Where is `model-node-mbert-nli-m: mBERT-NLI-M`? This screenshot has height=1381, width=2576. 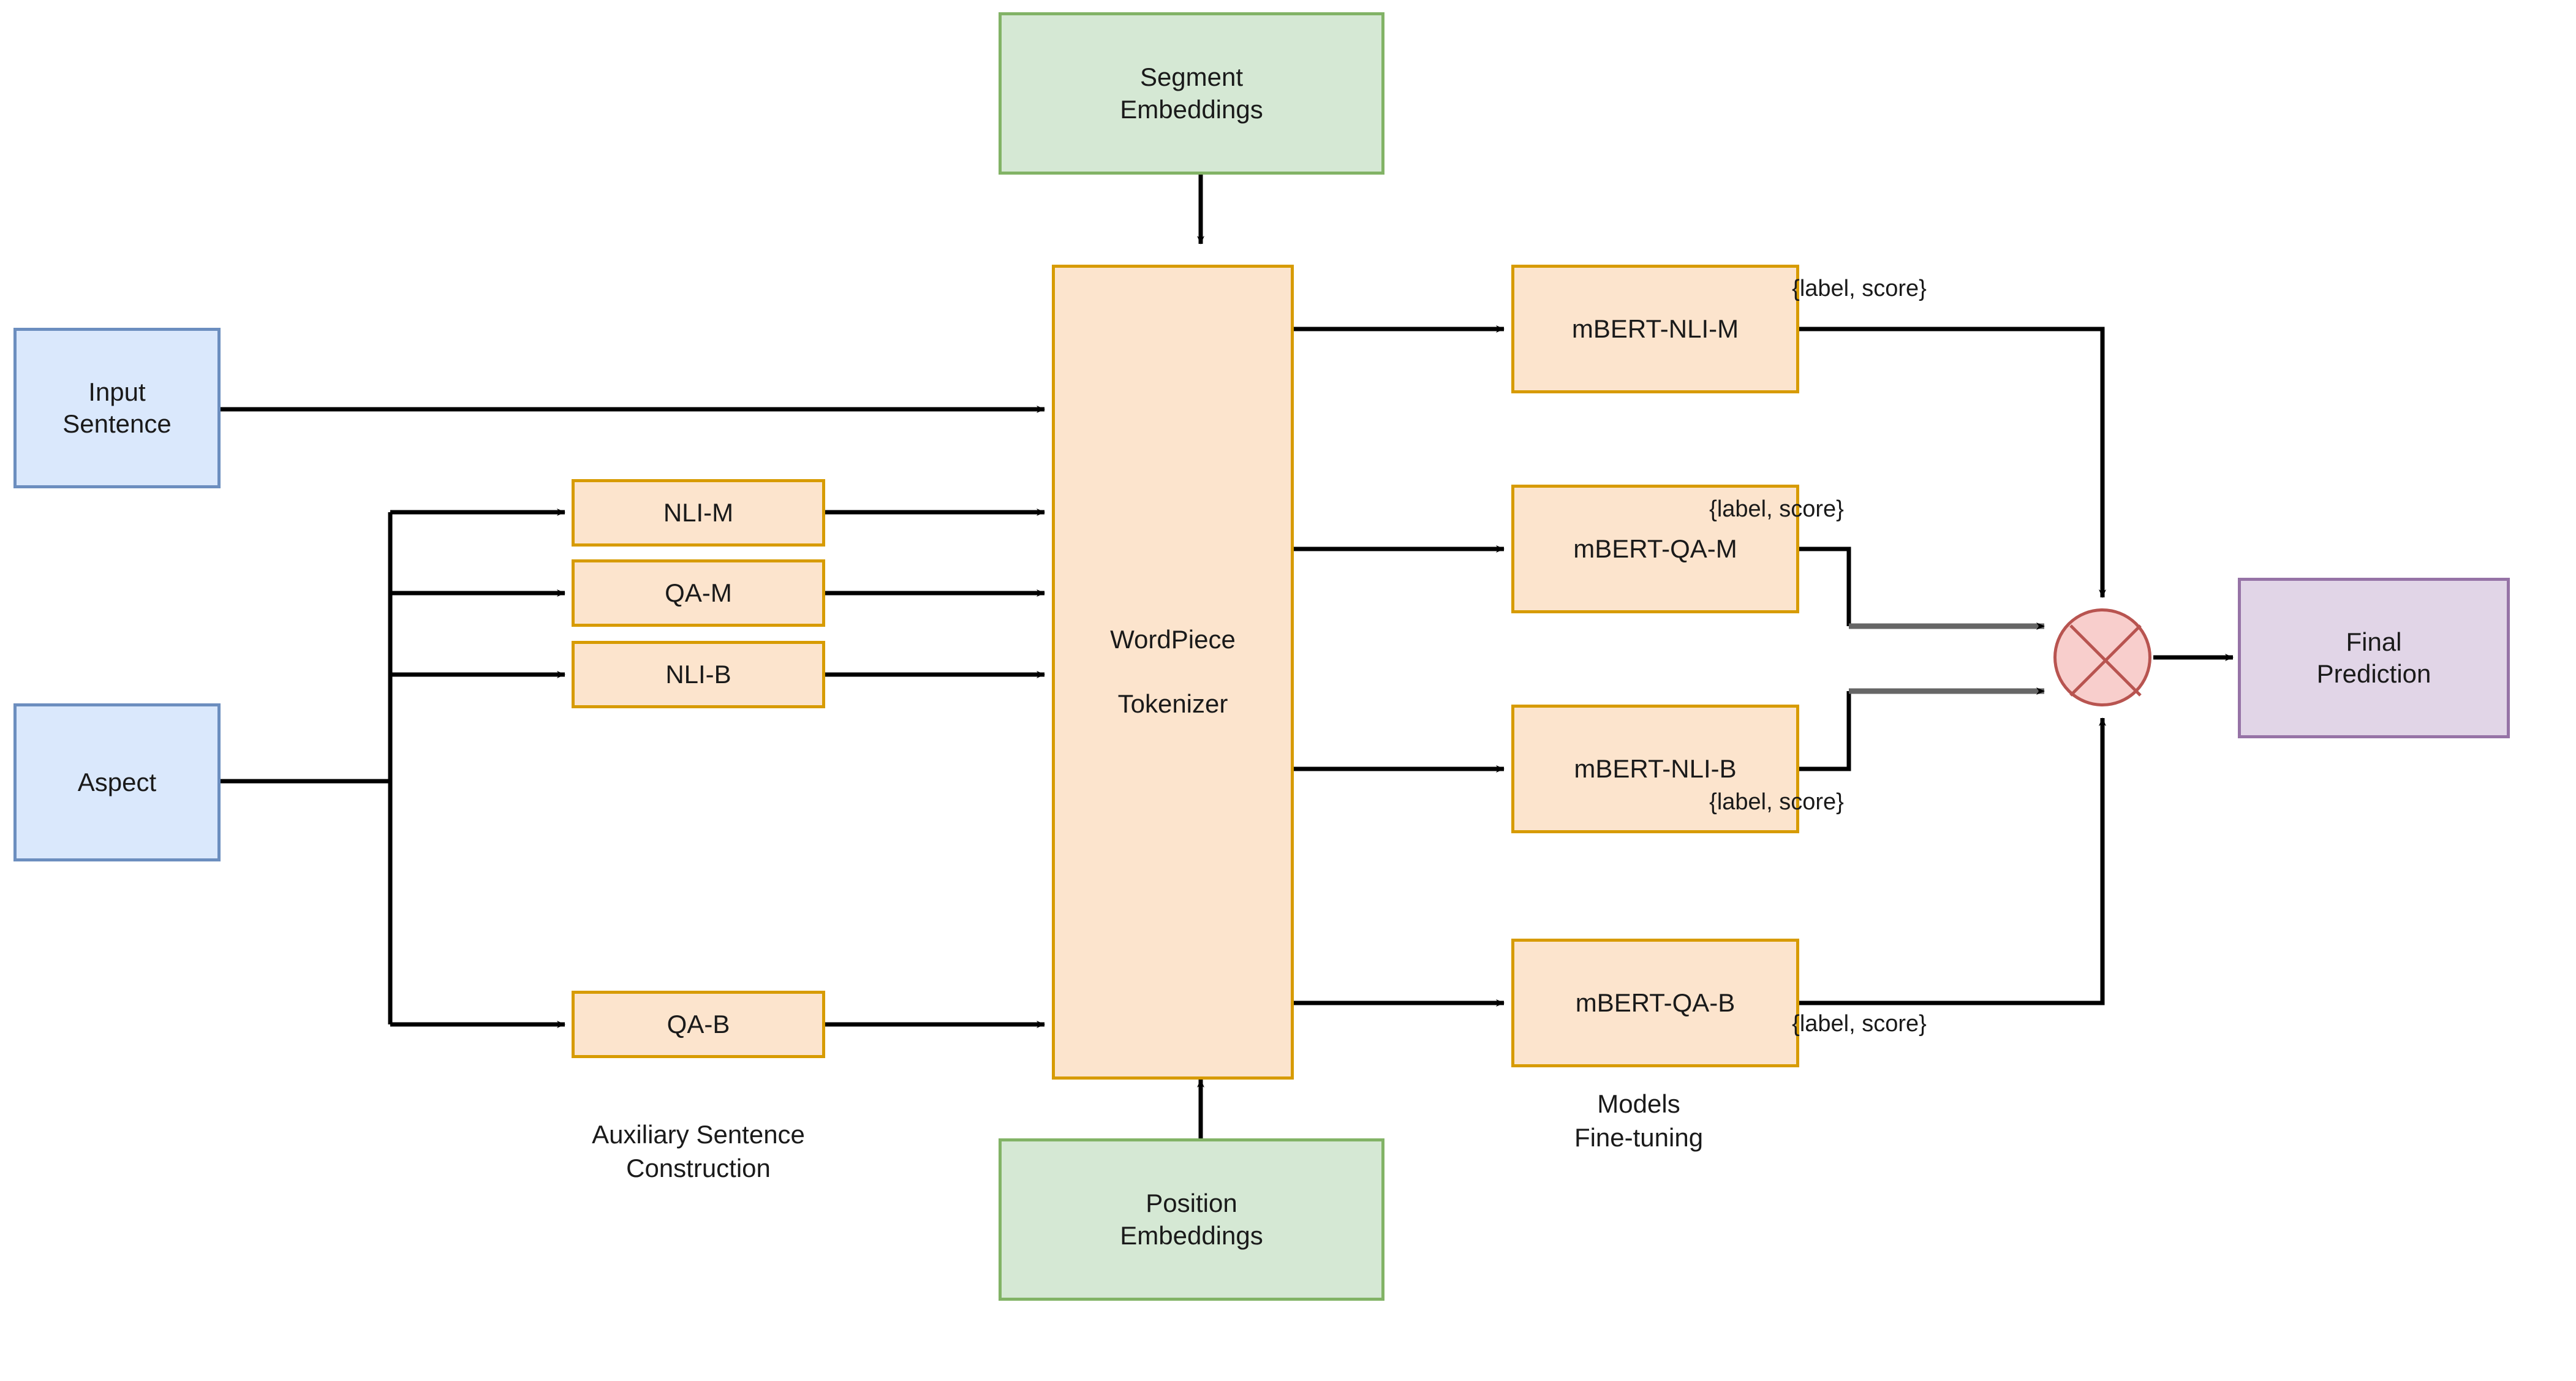 model-node-mbert-nli-m: mBERT-NLI-M is located at coordinates (1655, 329).